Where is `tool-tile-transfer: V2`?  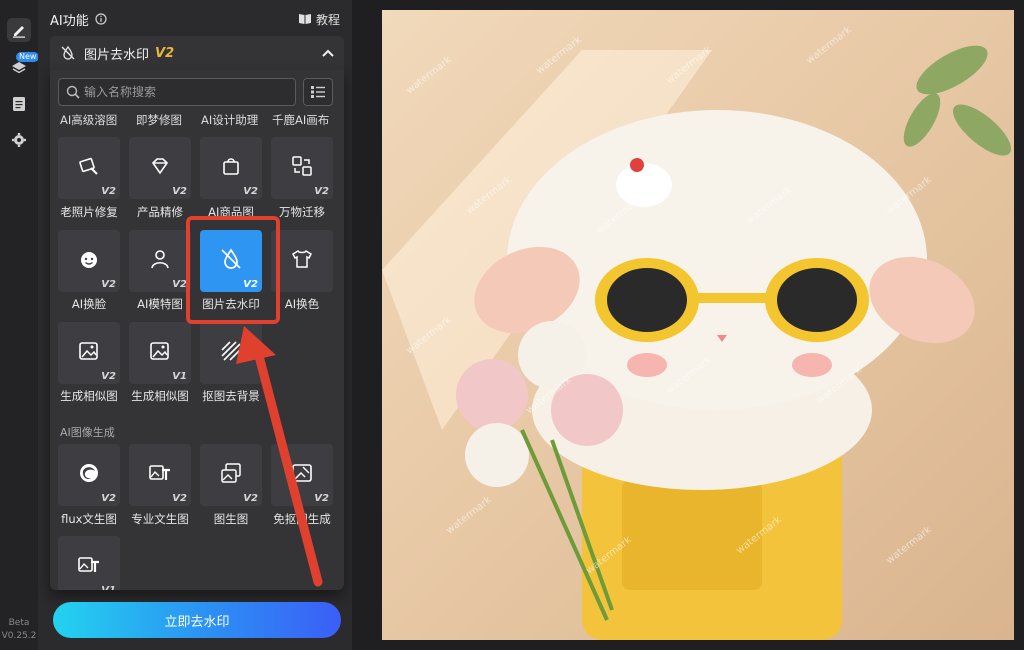
tool-tile-transfer: V2 is located at coordinates (302, 168).